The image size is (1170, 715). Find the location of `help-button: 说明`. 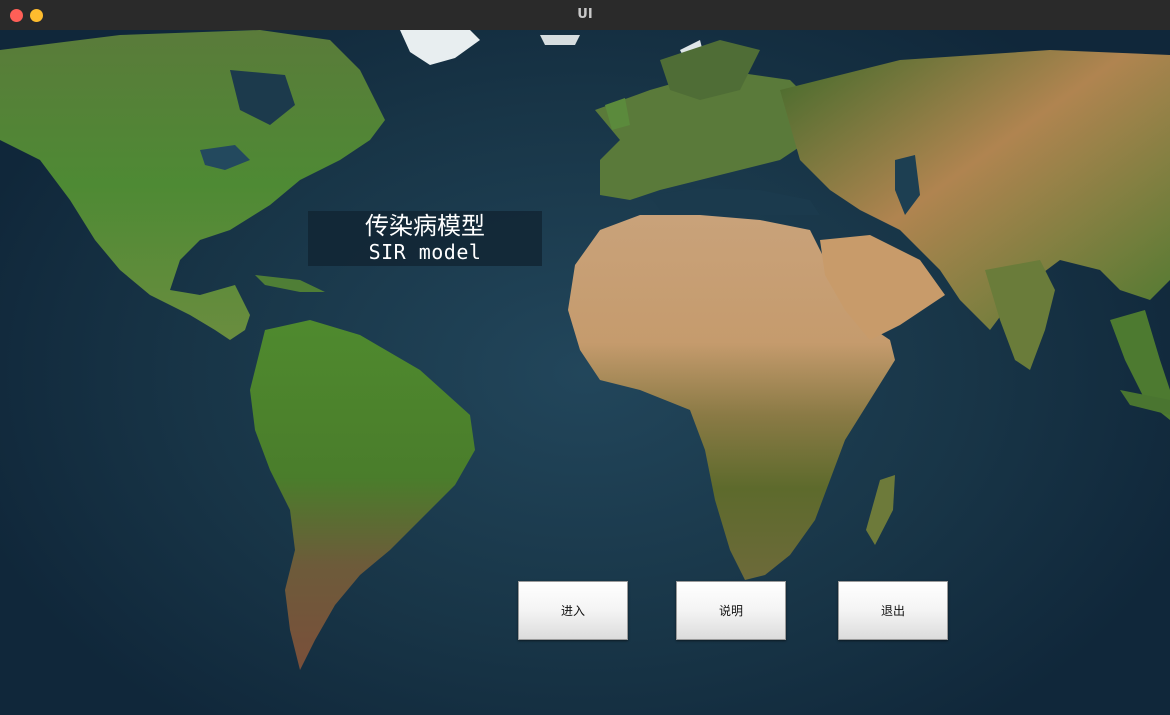

help-button: 说明 is located at coordinates (731, 610).